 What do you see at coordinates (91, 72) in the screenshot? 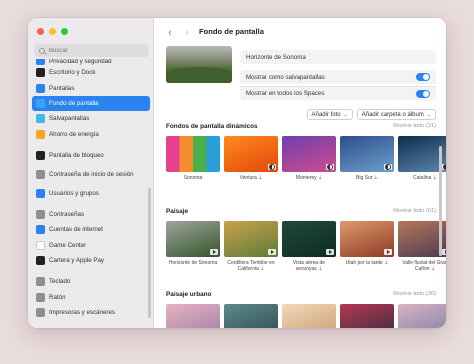
I see `sidebar-item: Escritorio y Dock` at bounding box center [91, 72].